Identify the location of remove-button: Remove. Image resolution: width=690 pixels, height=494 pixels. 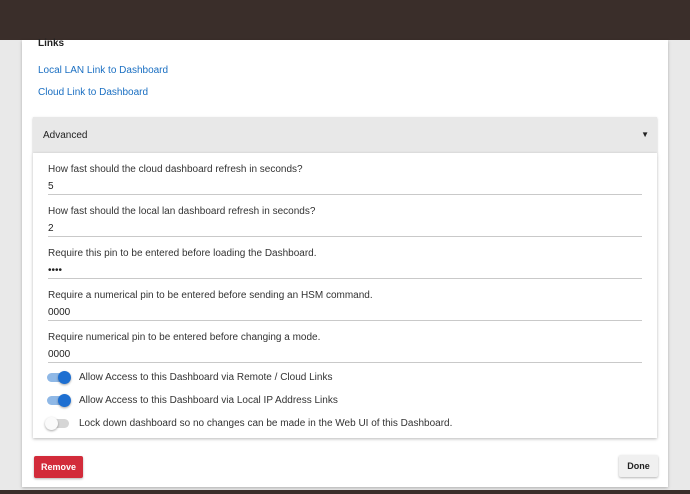
(58, 467).